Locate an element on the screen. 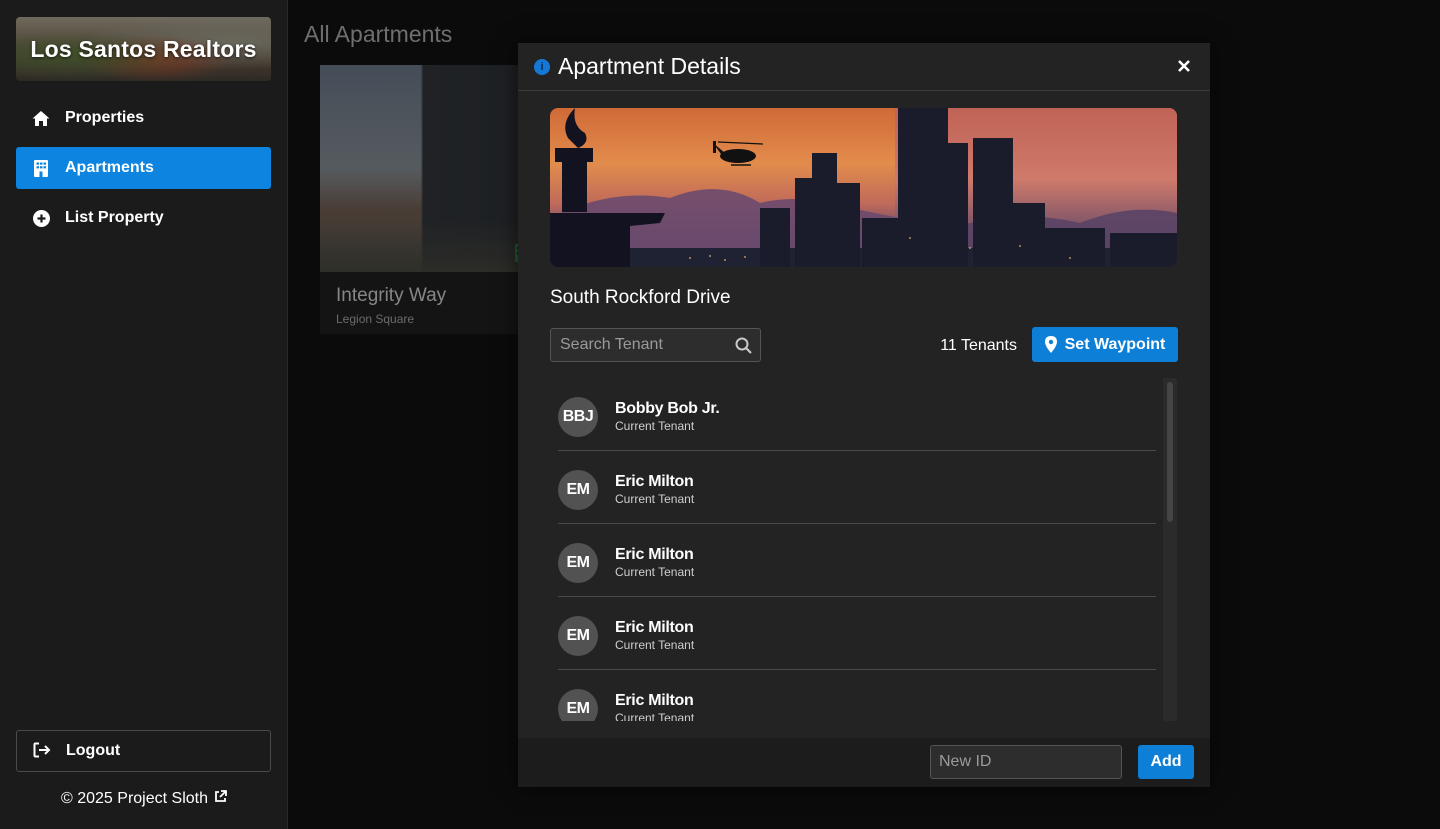  logout-label: Logout is located at coordinates (93, 750).